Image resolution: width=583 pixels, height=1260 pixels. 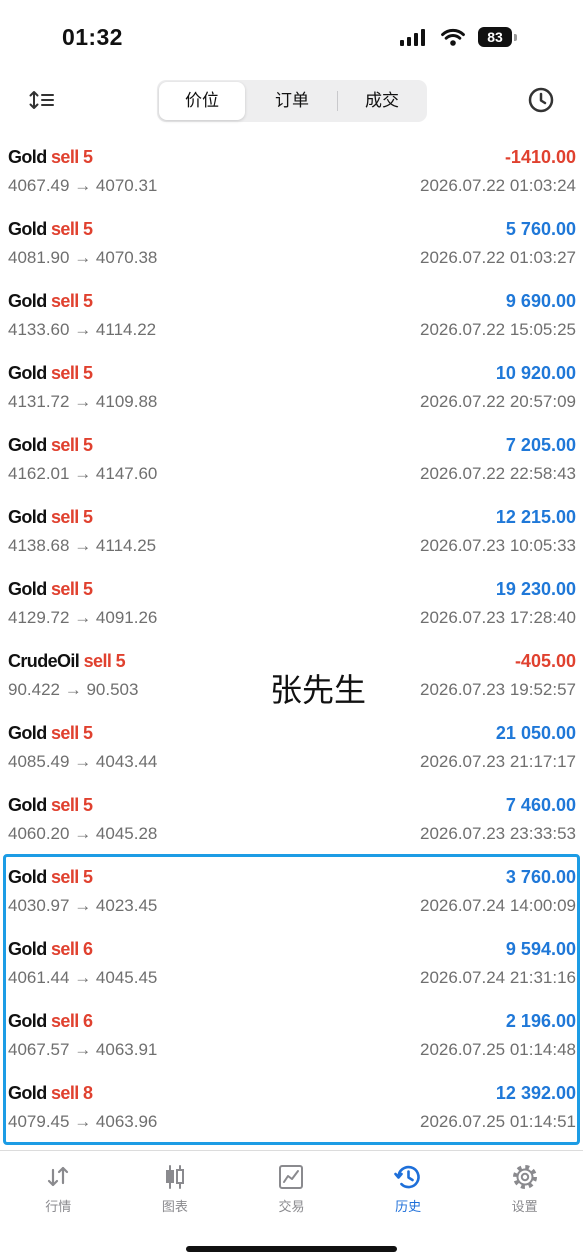 What do you see at coordinates (498, 1121) in the screenshot?
I see `trade-close-time: 2026.07.25 01:14:51` at bounding box center [498, 1121].